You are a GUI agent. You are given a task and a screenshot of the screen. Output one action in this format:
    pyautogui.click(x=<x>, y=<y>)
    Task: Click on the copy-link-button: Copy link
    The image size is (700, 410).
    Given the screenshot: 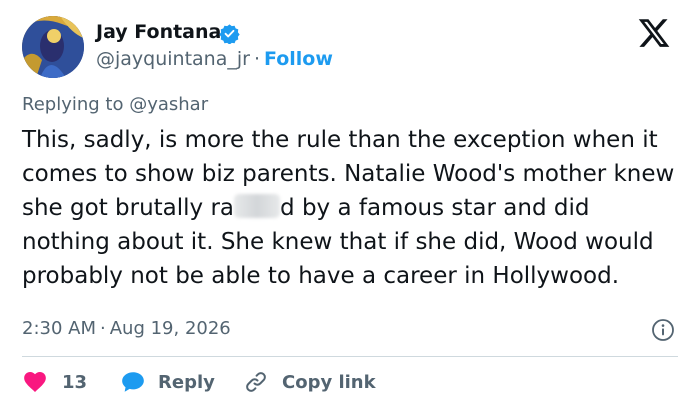 What is the action you would take?
    pyautogui.click(x=310, y=382)
    